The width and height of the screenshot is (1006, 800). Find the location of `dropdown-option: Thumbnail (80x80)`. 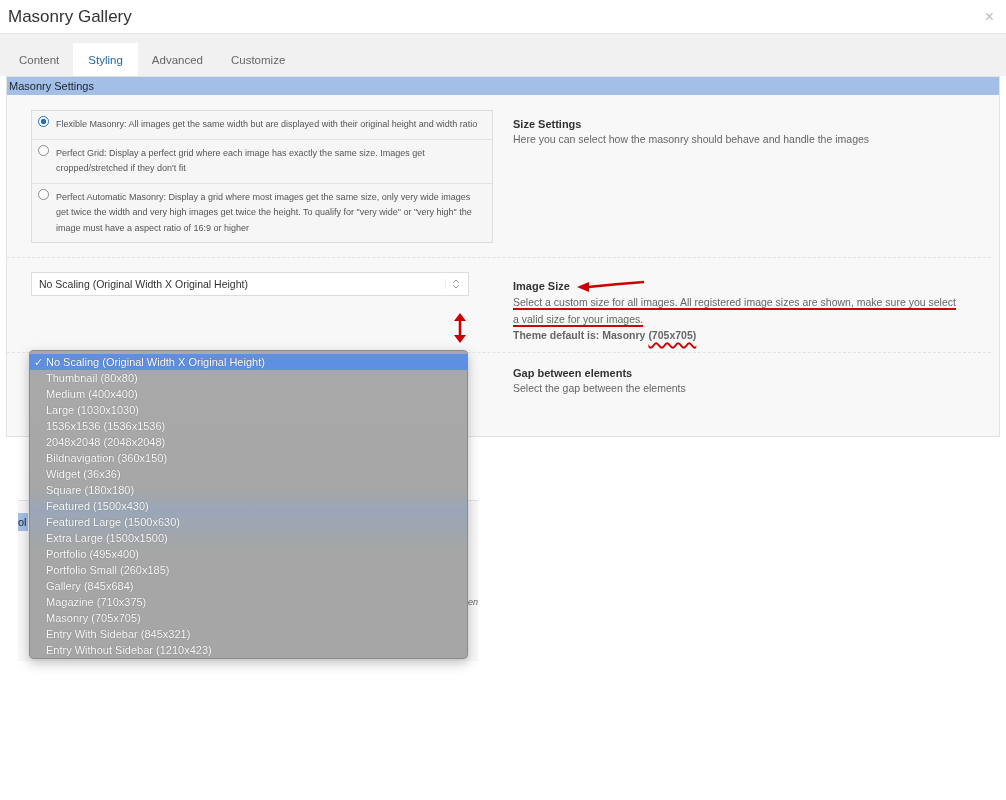

dropdown-option: Thumbnail (80x80) is located at coordinates (248, 378).